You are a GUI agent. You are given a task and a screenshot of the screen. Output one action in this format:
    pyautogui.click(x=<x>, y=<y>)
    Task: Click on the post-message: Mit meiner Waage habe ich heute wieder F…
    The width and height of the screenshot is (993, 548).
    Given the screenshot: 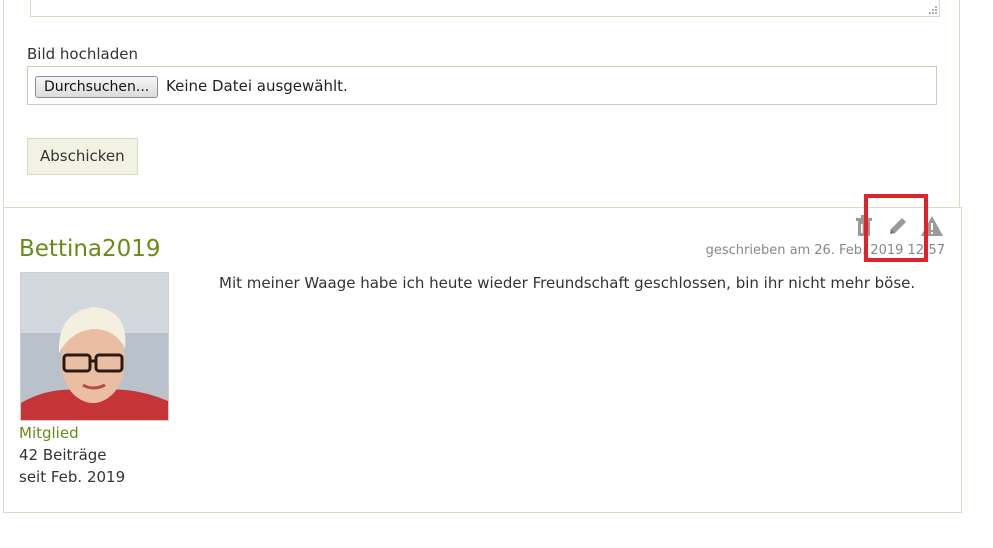 What is the action you would take?
    pyautogui.click(x=567, y=283)
    